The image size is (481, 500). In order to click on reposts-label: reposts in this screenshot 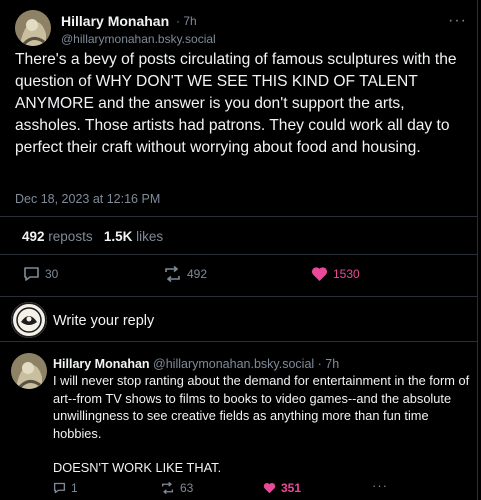, I will do `click(70, 236)`.